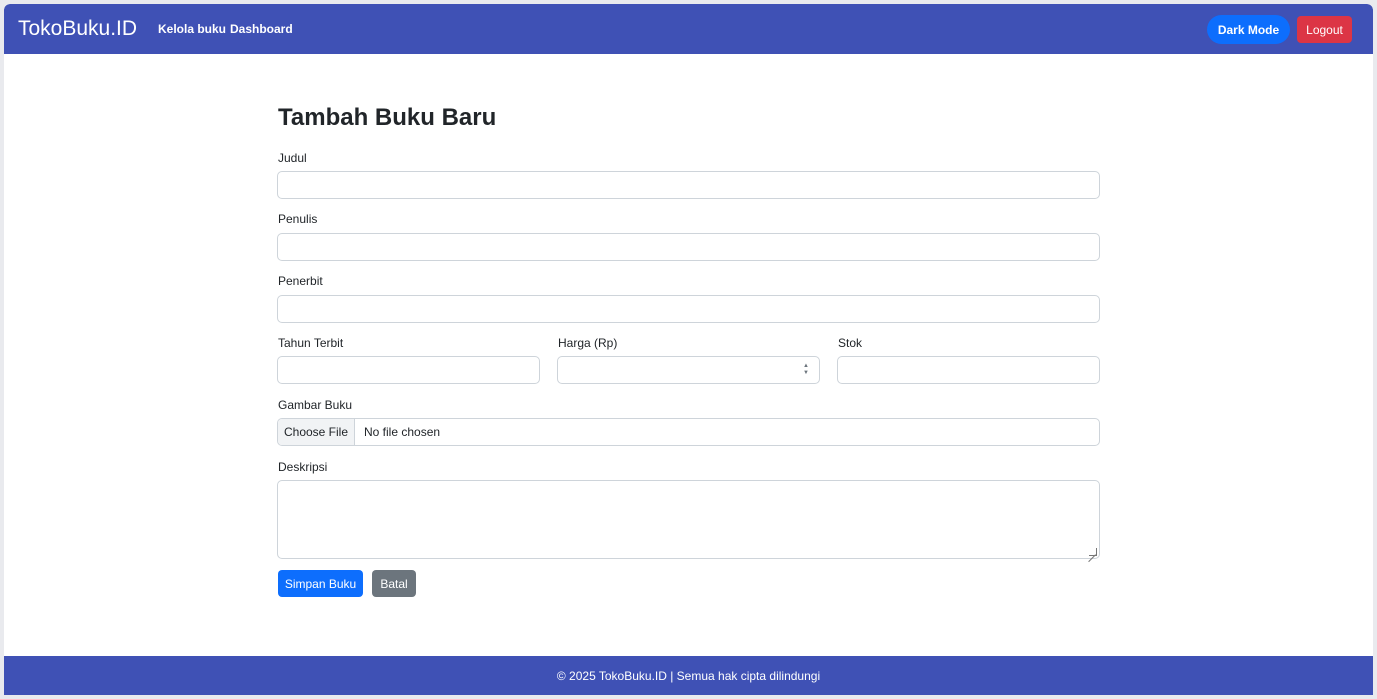 The width and height of the screenshot is (1377, 699). What do you see at coordinates (77, 29) in the screenshot?
I see `brand-logo: TokoBuku.ID` at bounding box center [77, 29].